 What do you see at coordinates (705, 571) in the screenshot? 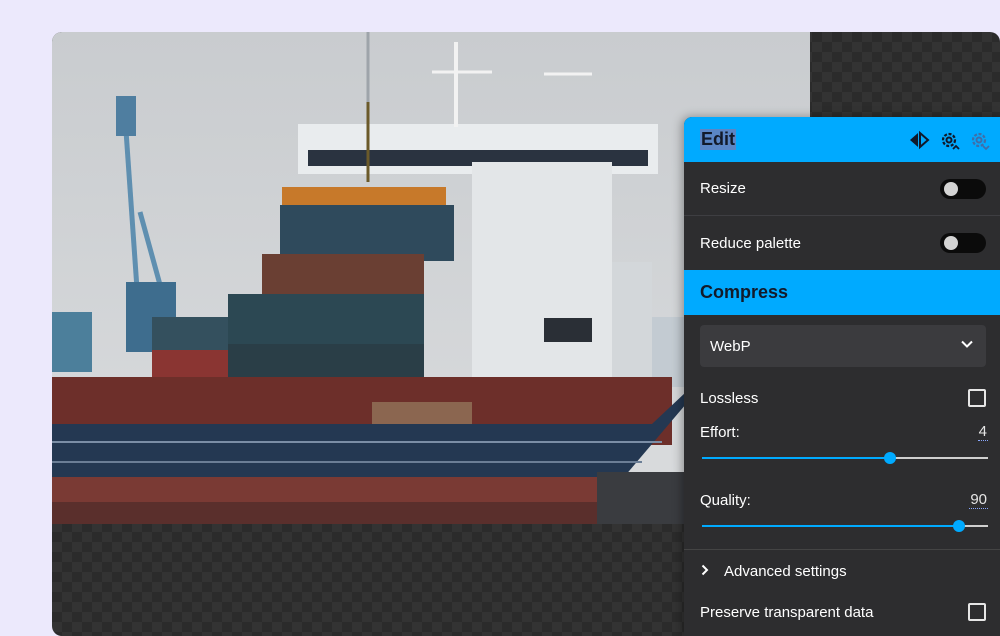
I see `chevron-right-icon` at bounding box center [705, 571].